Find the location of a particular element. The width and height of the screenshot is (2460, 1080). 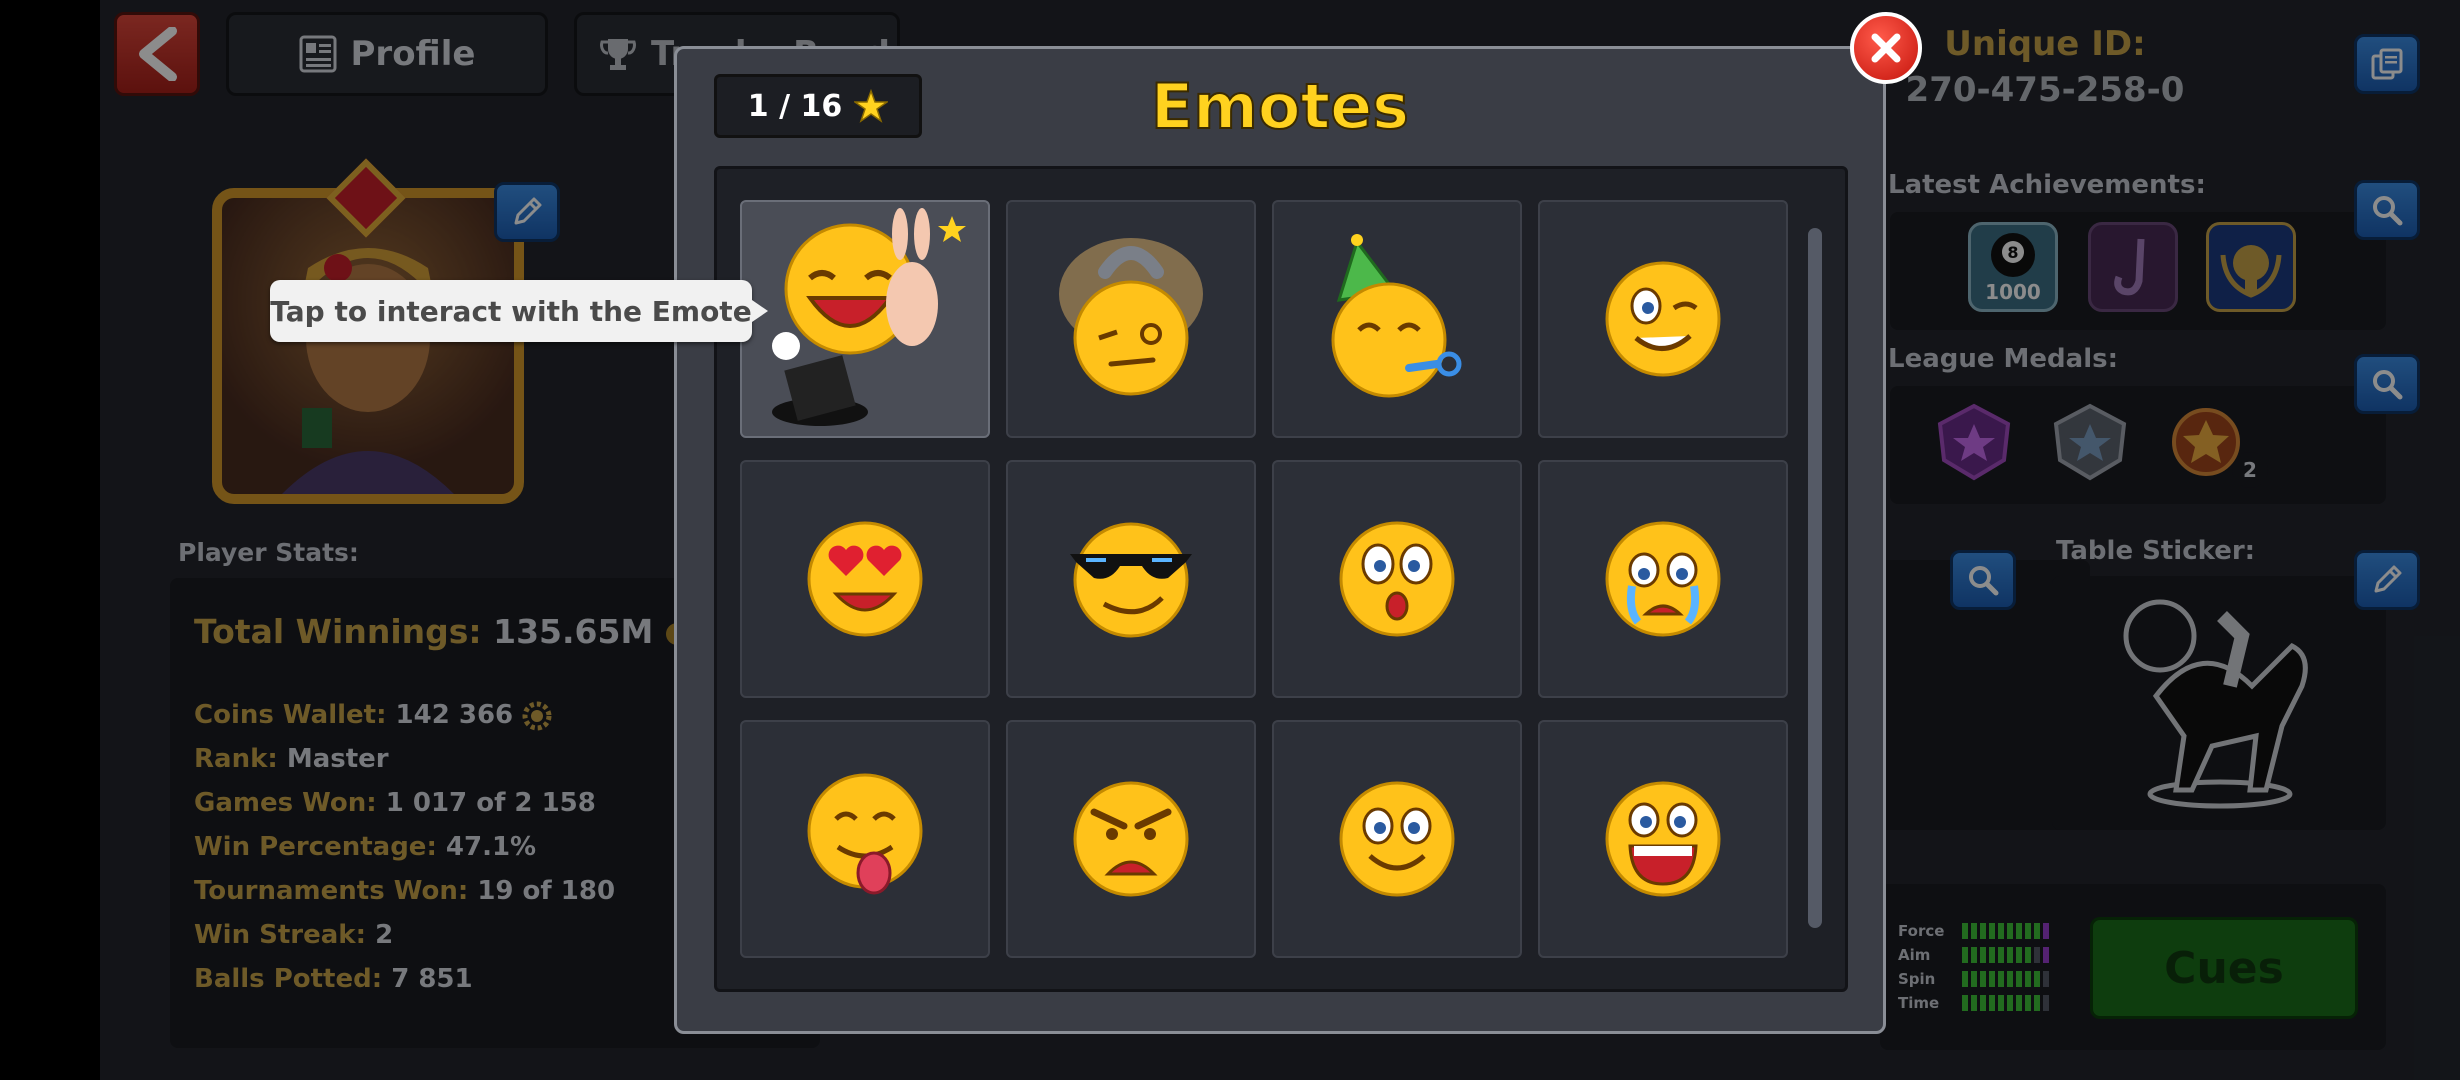

emote-cell-tongue-out is located at coordinates (865, 839).